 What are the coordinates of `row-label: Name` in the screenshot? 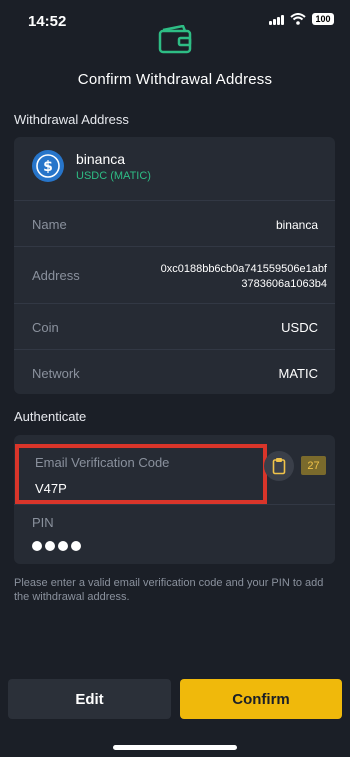 It's located at (49, 224).